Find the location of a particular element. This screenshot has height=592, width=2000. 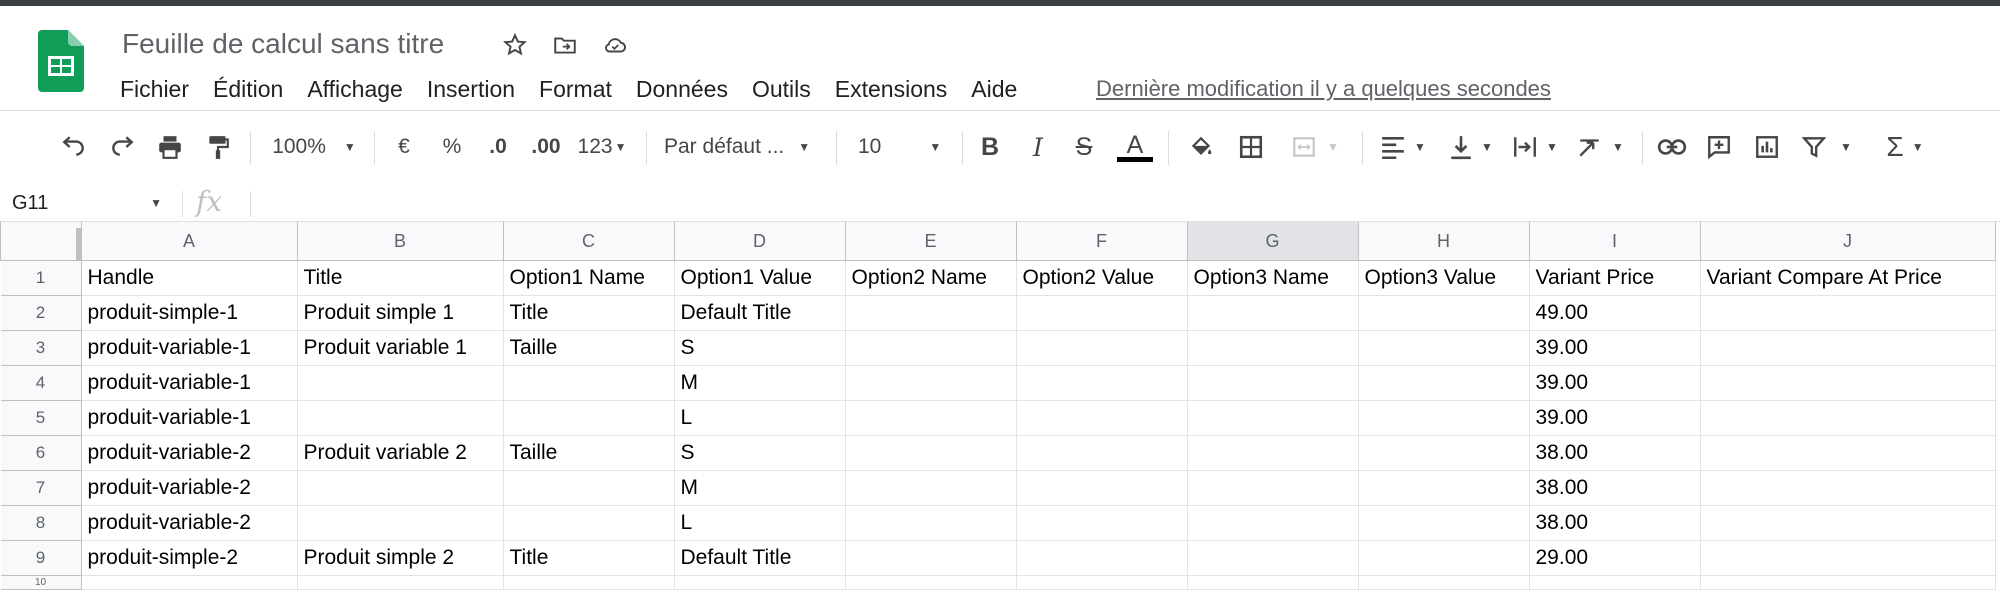

cell: Option2 Value is located at coordinates (1101, 278).